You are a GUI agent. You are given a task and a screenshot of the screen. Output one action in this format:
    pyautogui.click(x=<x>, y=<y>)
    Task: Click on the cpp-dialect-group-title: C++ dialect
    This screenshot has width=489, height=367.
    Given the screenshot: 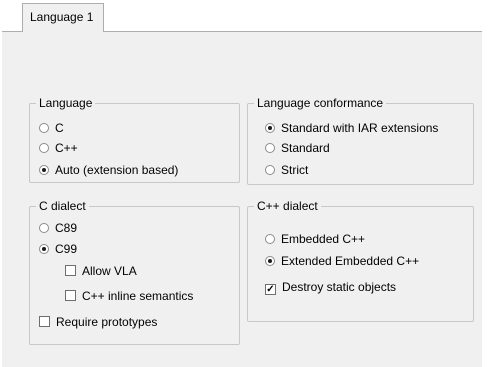 What is the action you would take?
    pyautogui.click(x=287, y=206)
    